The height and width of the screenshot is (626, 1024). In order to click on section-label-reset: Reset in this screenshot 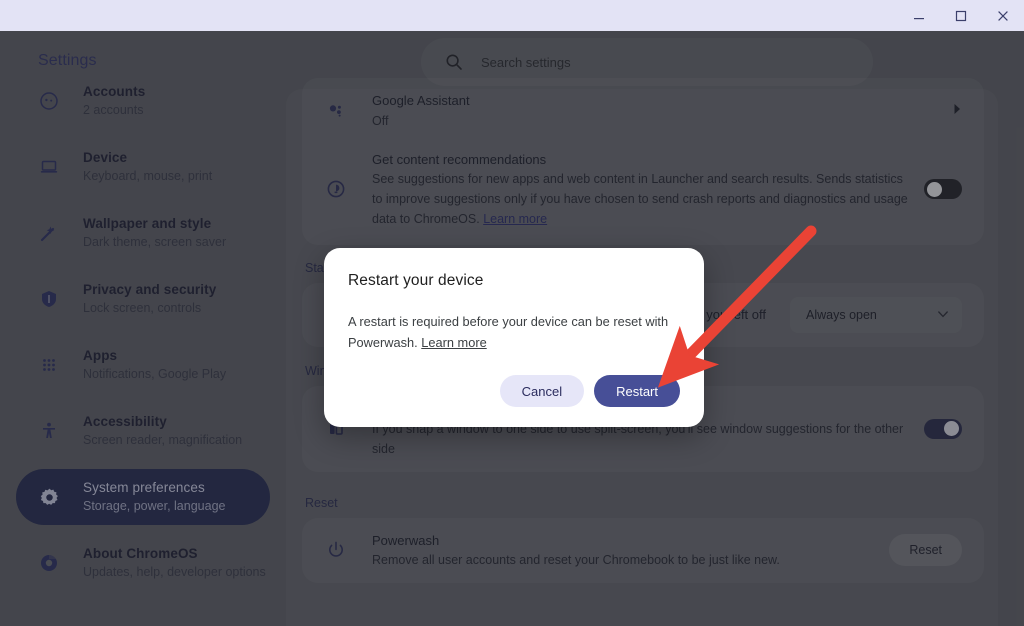, I will do `click(321, 502)`.